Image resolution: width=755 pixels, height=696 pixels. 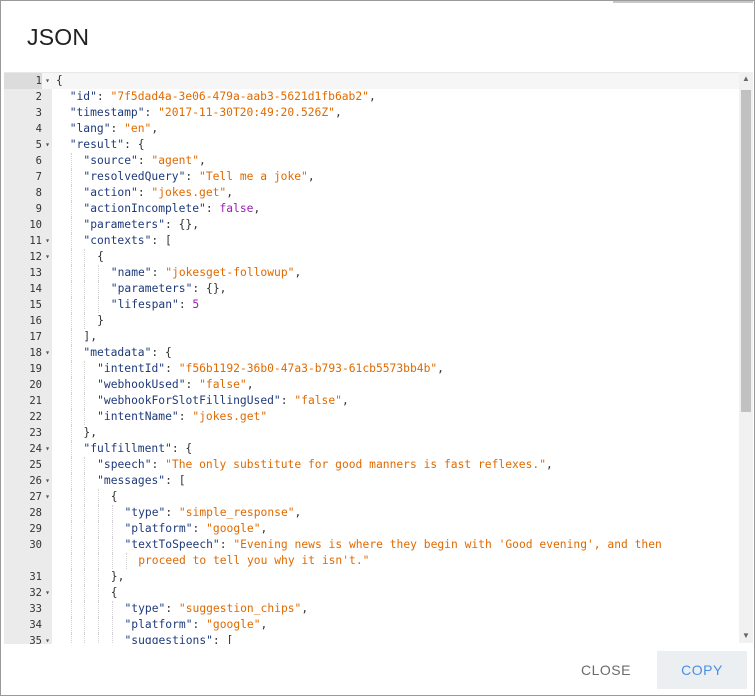 What do you see at coordinates (114, 129) in the screenshot?
I see `code-text: "lang": "en",` at bounding box center [114, 129].